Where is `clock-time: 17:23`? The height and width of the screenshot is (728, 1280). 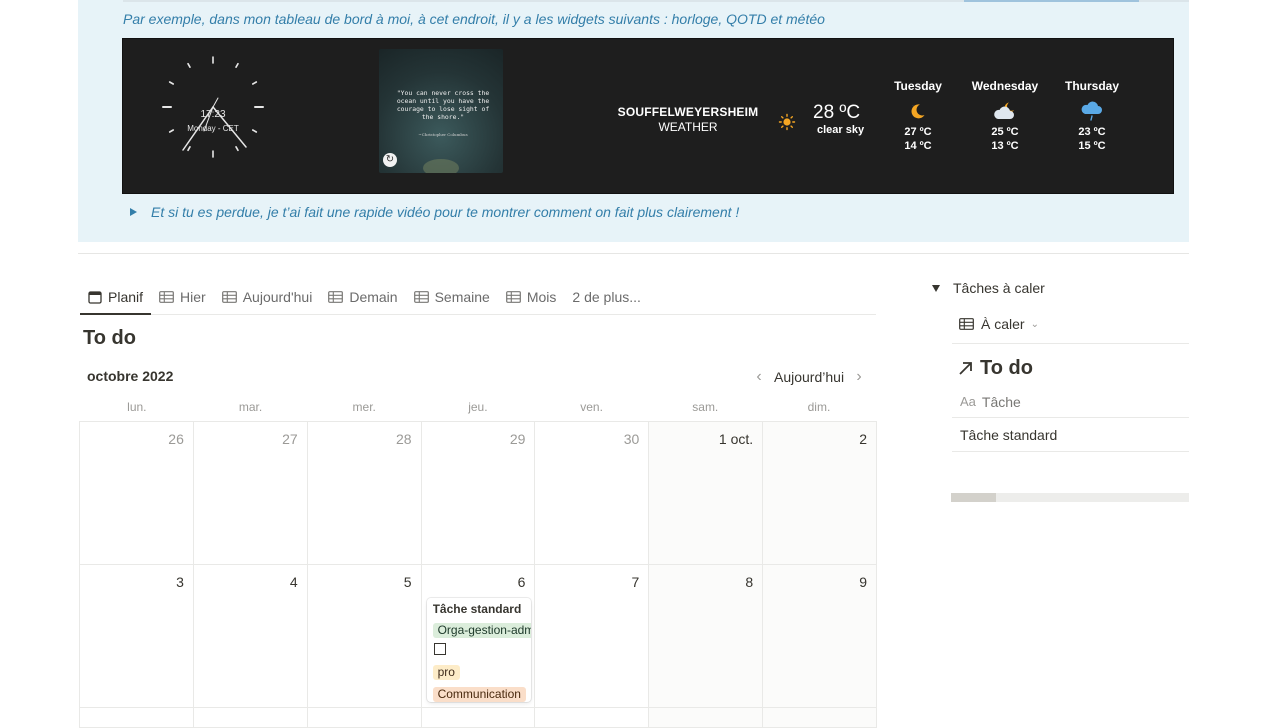 clock-time: 17:23 is located at coordinates (213, 114).